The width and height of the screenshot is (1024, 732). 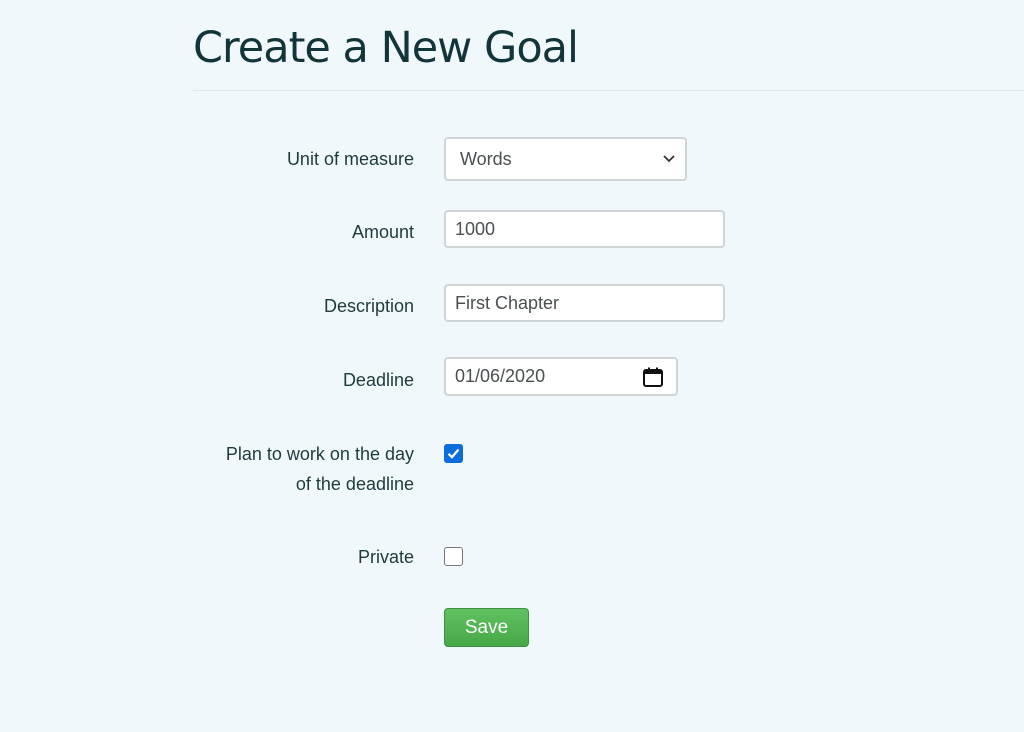 What do you see at coordinates (565, 159) in the screenshot?
I see `unit-of-measure-select: Words` at bounding box center [565, 159].